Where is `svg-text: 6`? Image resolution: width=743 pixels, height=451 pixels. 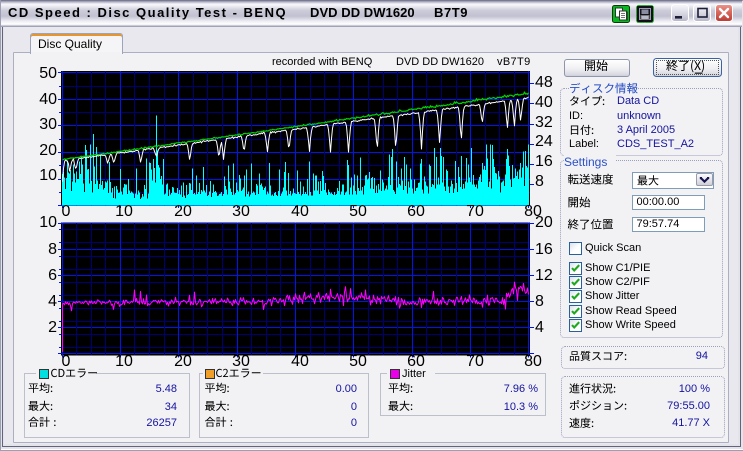 svg-text: 6 is located at coordinates (52, 275).